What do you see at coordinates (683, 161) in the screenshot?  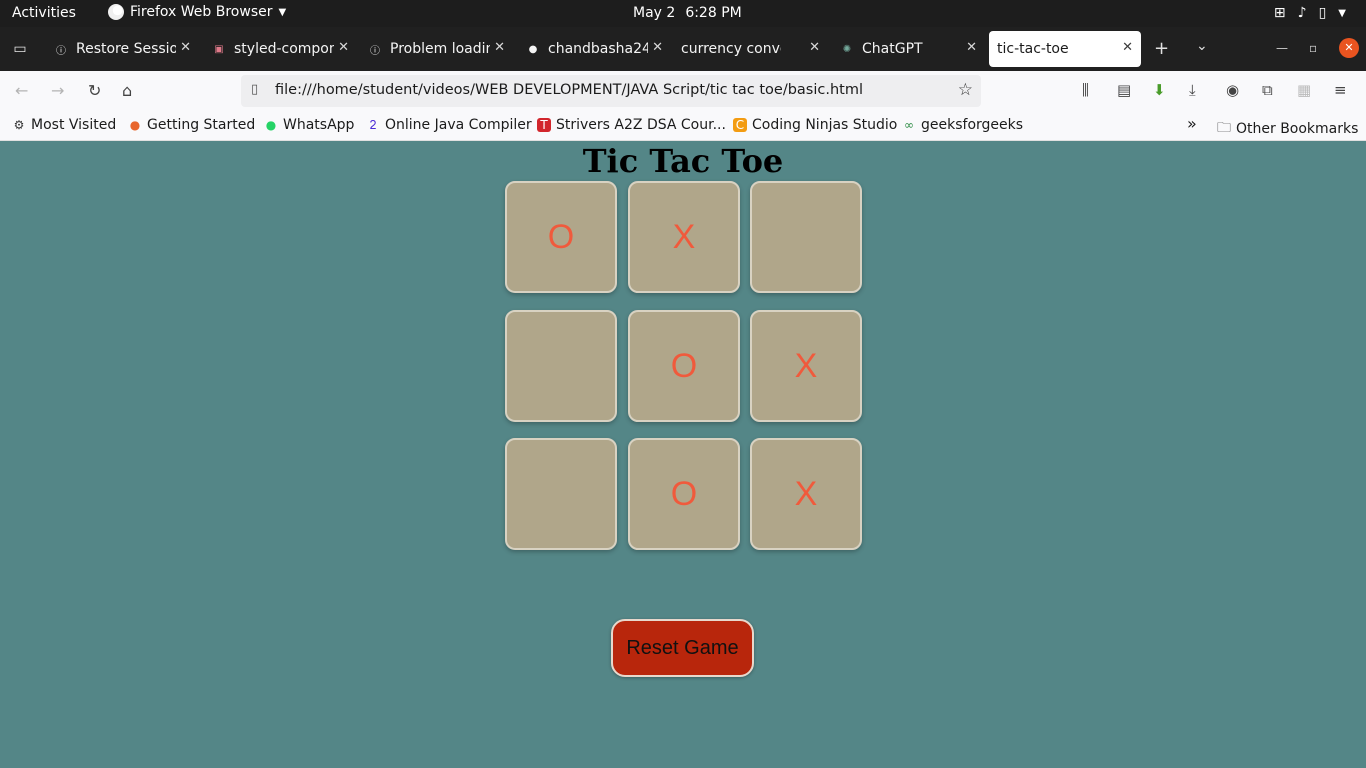 I see `game-title: Tic Tac Toe` at bounding box center [683, 161].